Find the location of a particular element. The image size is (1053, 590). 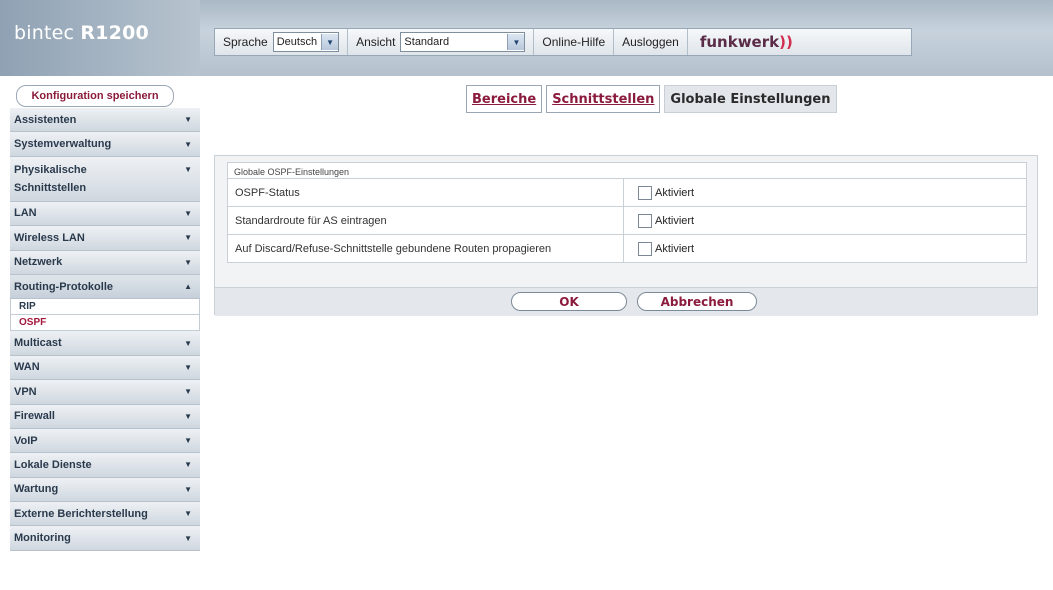

default-route-toggle: Aktiviert is located at coordinates (659, 220).